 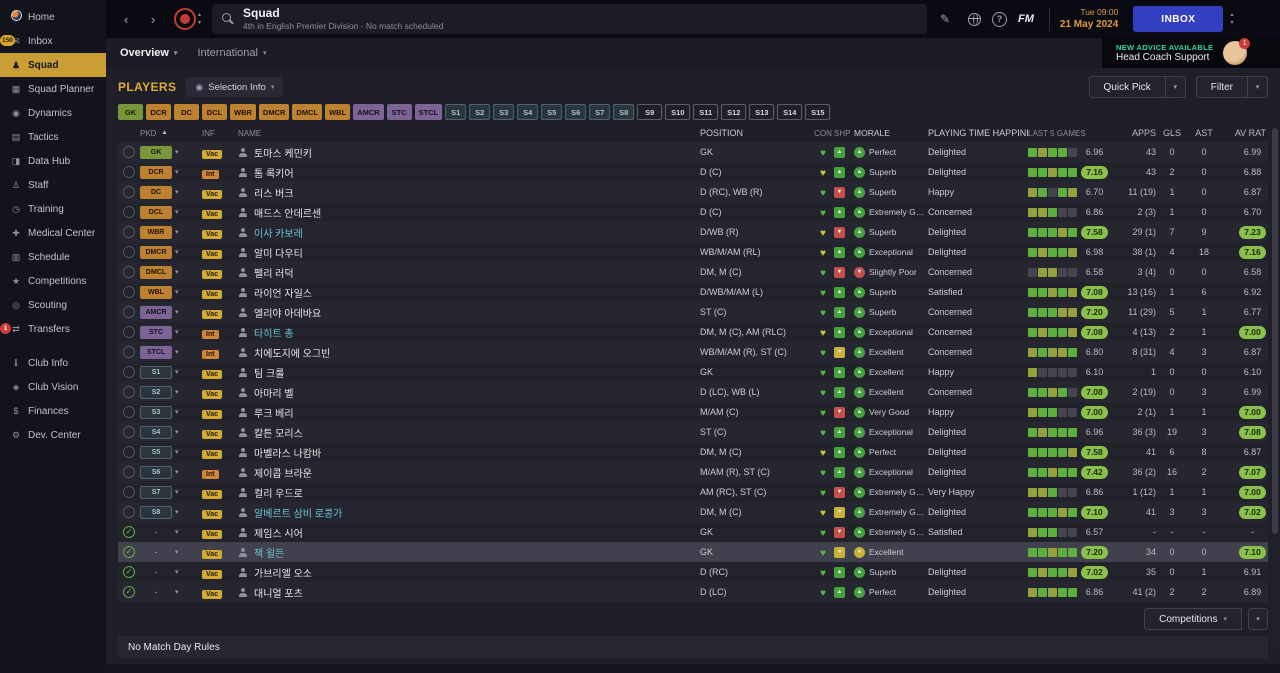 I want to click on slot-dcr: DCR, so click(x=158, y=112).